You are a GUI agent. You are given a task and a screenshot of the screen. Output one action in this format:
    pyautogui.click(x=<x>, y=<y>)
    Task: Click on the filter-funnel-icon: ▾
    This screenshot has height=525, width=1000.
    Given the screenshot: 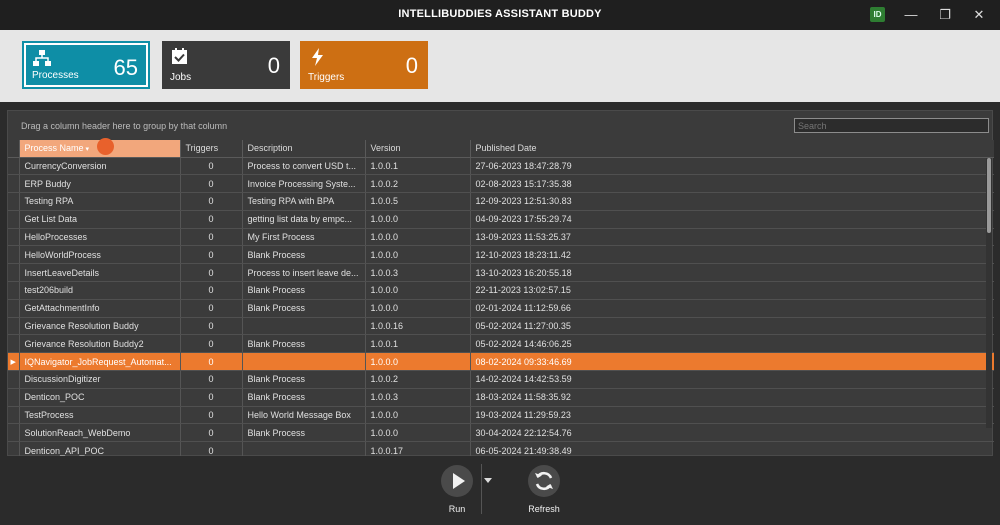 What is the action you would take?
    pyautogui.click(x=86, y=149)
    